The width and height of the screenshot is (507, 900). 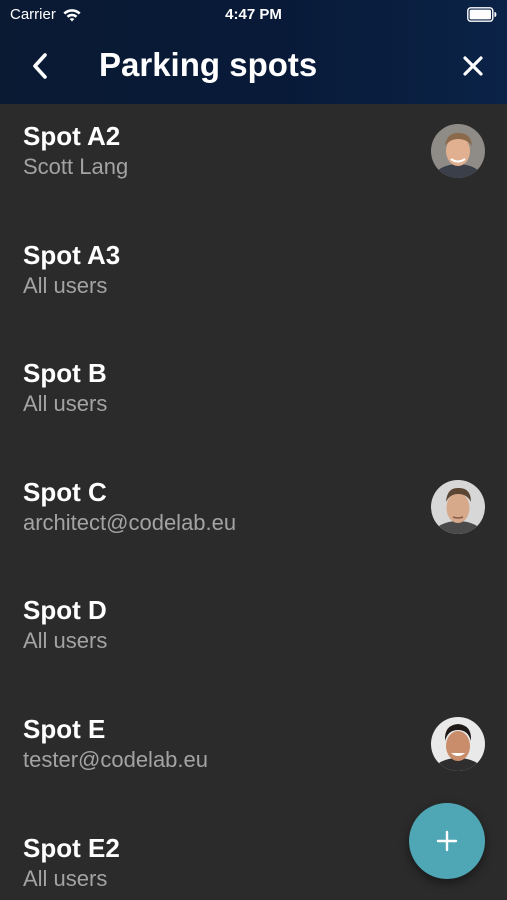 I want to click on navigation-bar: Parking spots, so click(x=253, y=68).